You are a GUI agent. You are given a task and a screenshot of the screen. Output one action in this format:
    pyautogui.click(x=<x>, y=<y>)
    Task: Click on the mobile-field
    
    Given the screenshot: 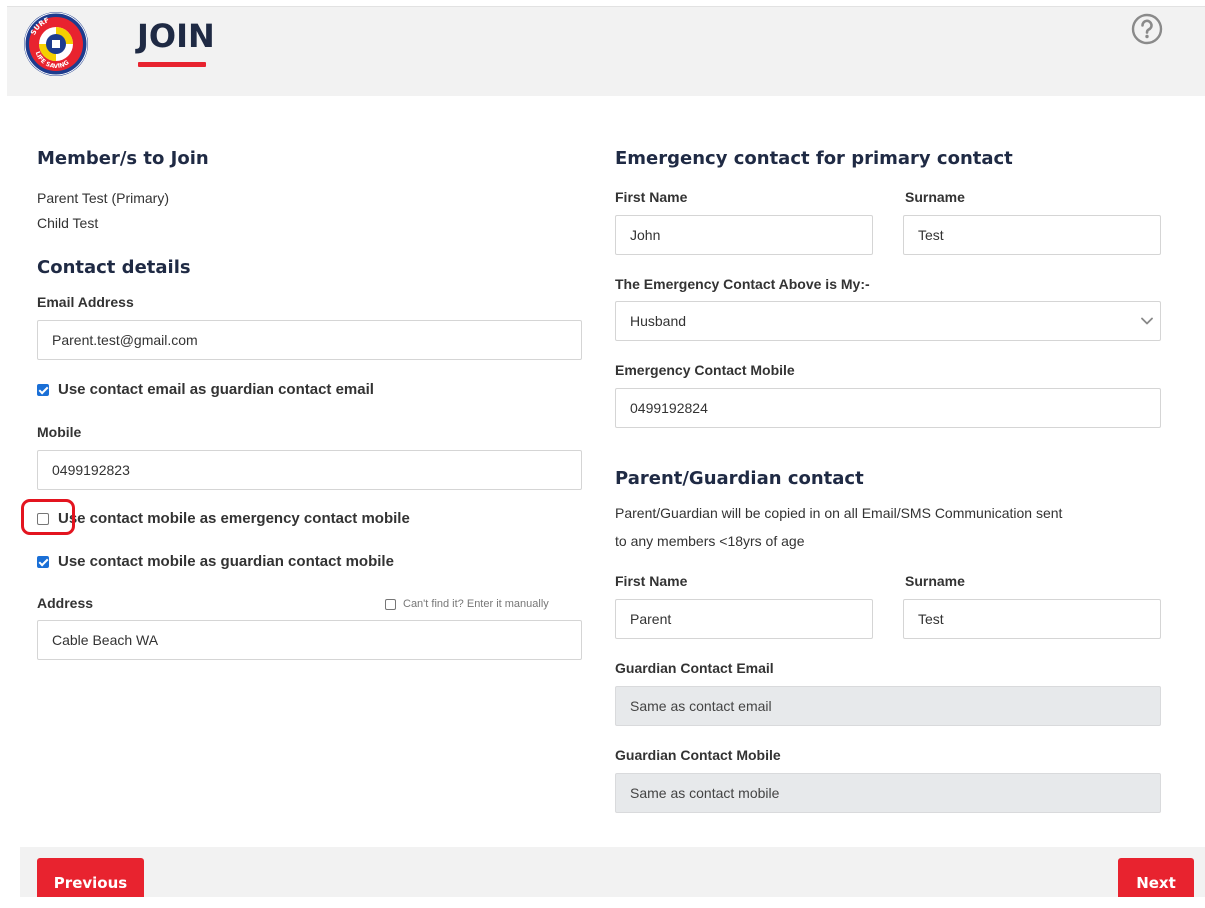 What is the action you would take?
    pyautogui.click(x=309, y=470)
    